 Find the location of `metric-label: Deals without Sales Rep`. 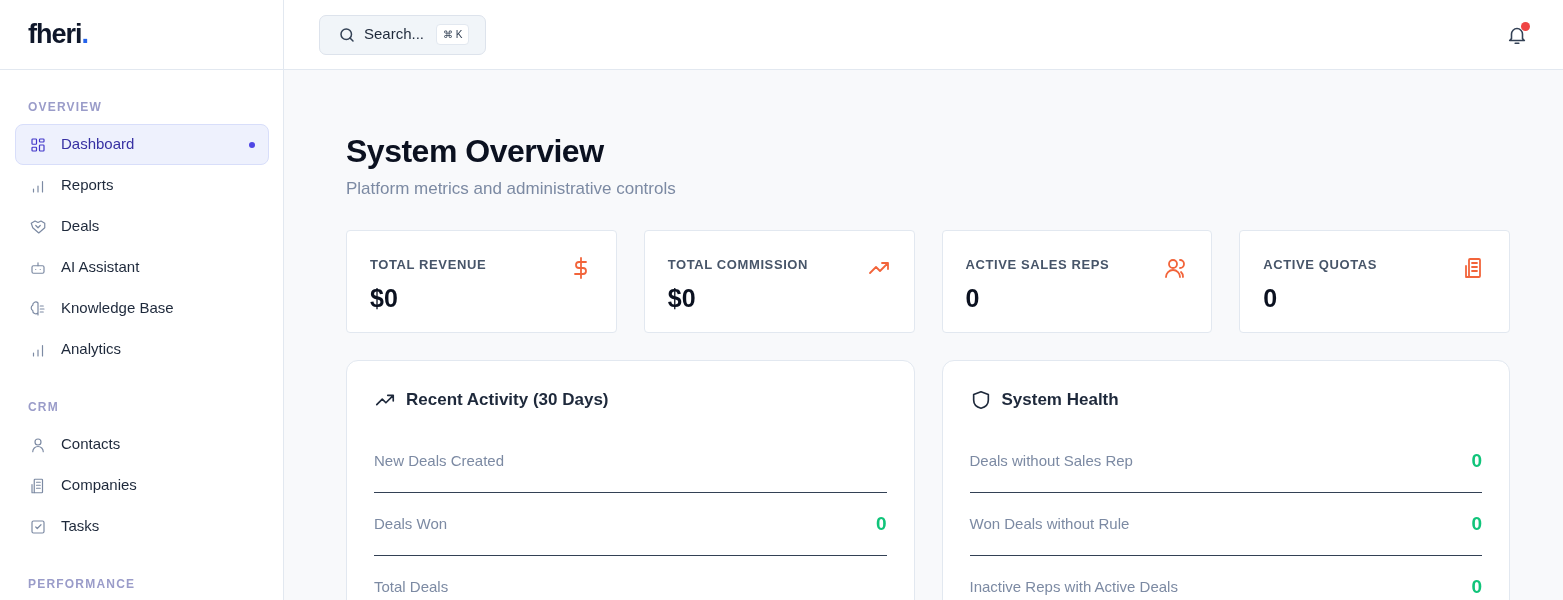

metric-label: Deals without Sales Rep is located at coordinates (1051, 461).